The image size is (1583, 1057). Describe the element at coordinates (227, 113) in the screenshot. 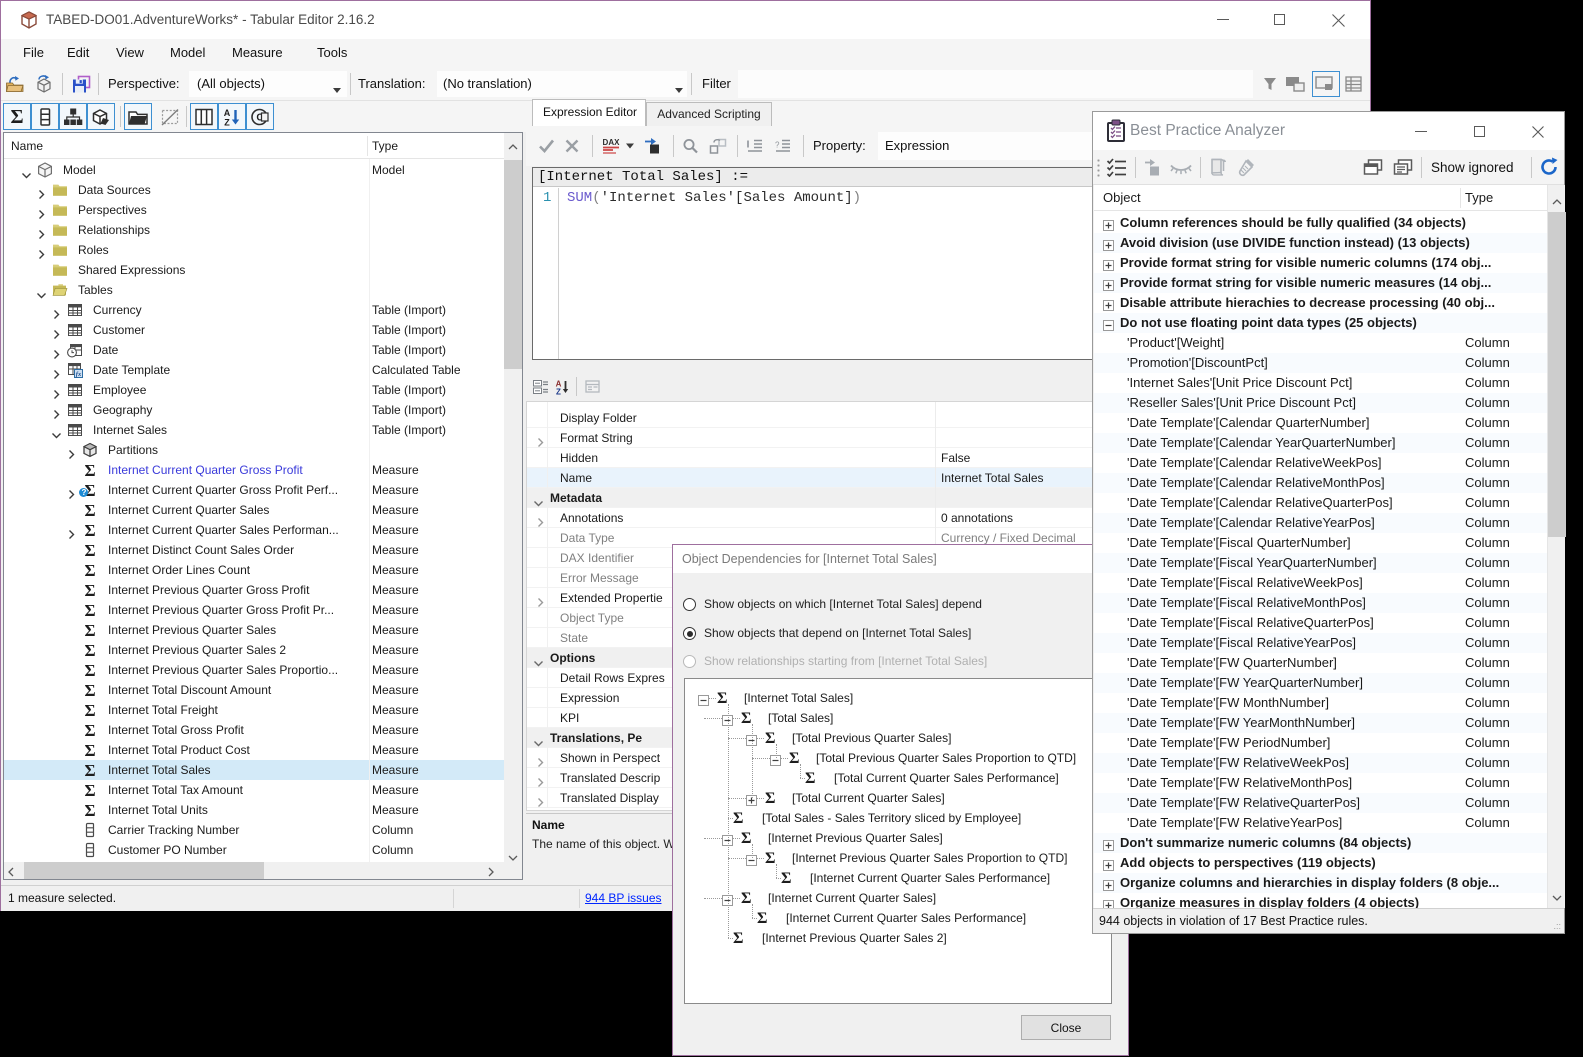

I see `svg-text: A` at that location.